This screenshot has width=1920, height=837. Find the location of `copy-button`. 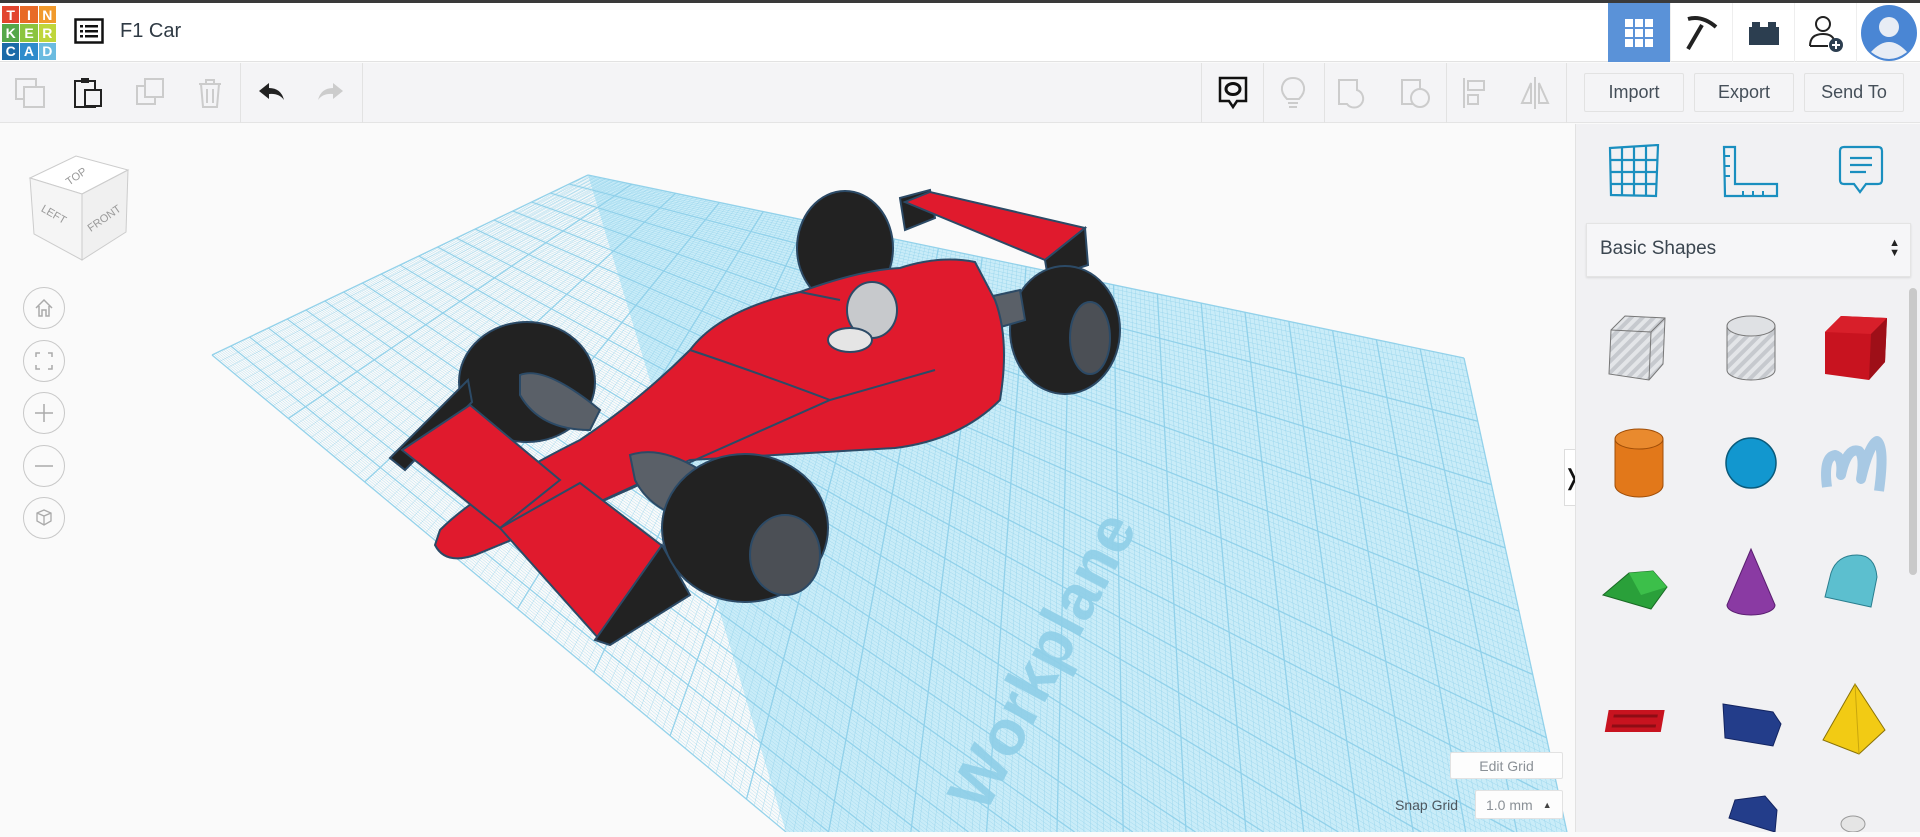

copy-button is located at coordinates (30, 93).